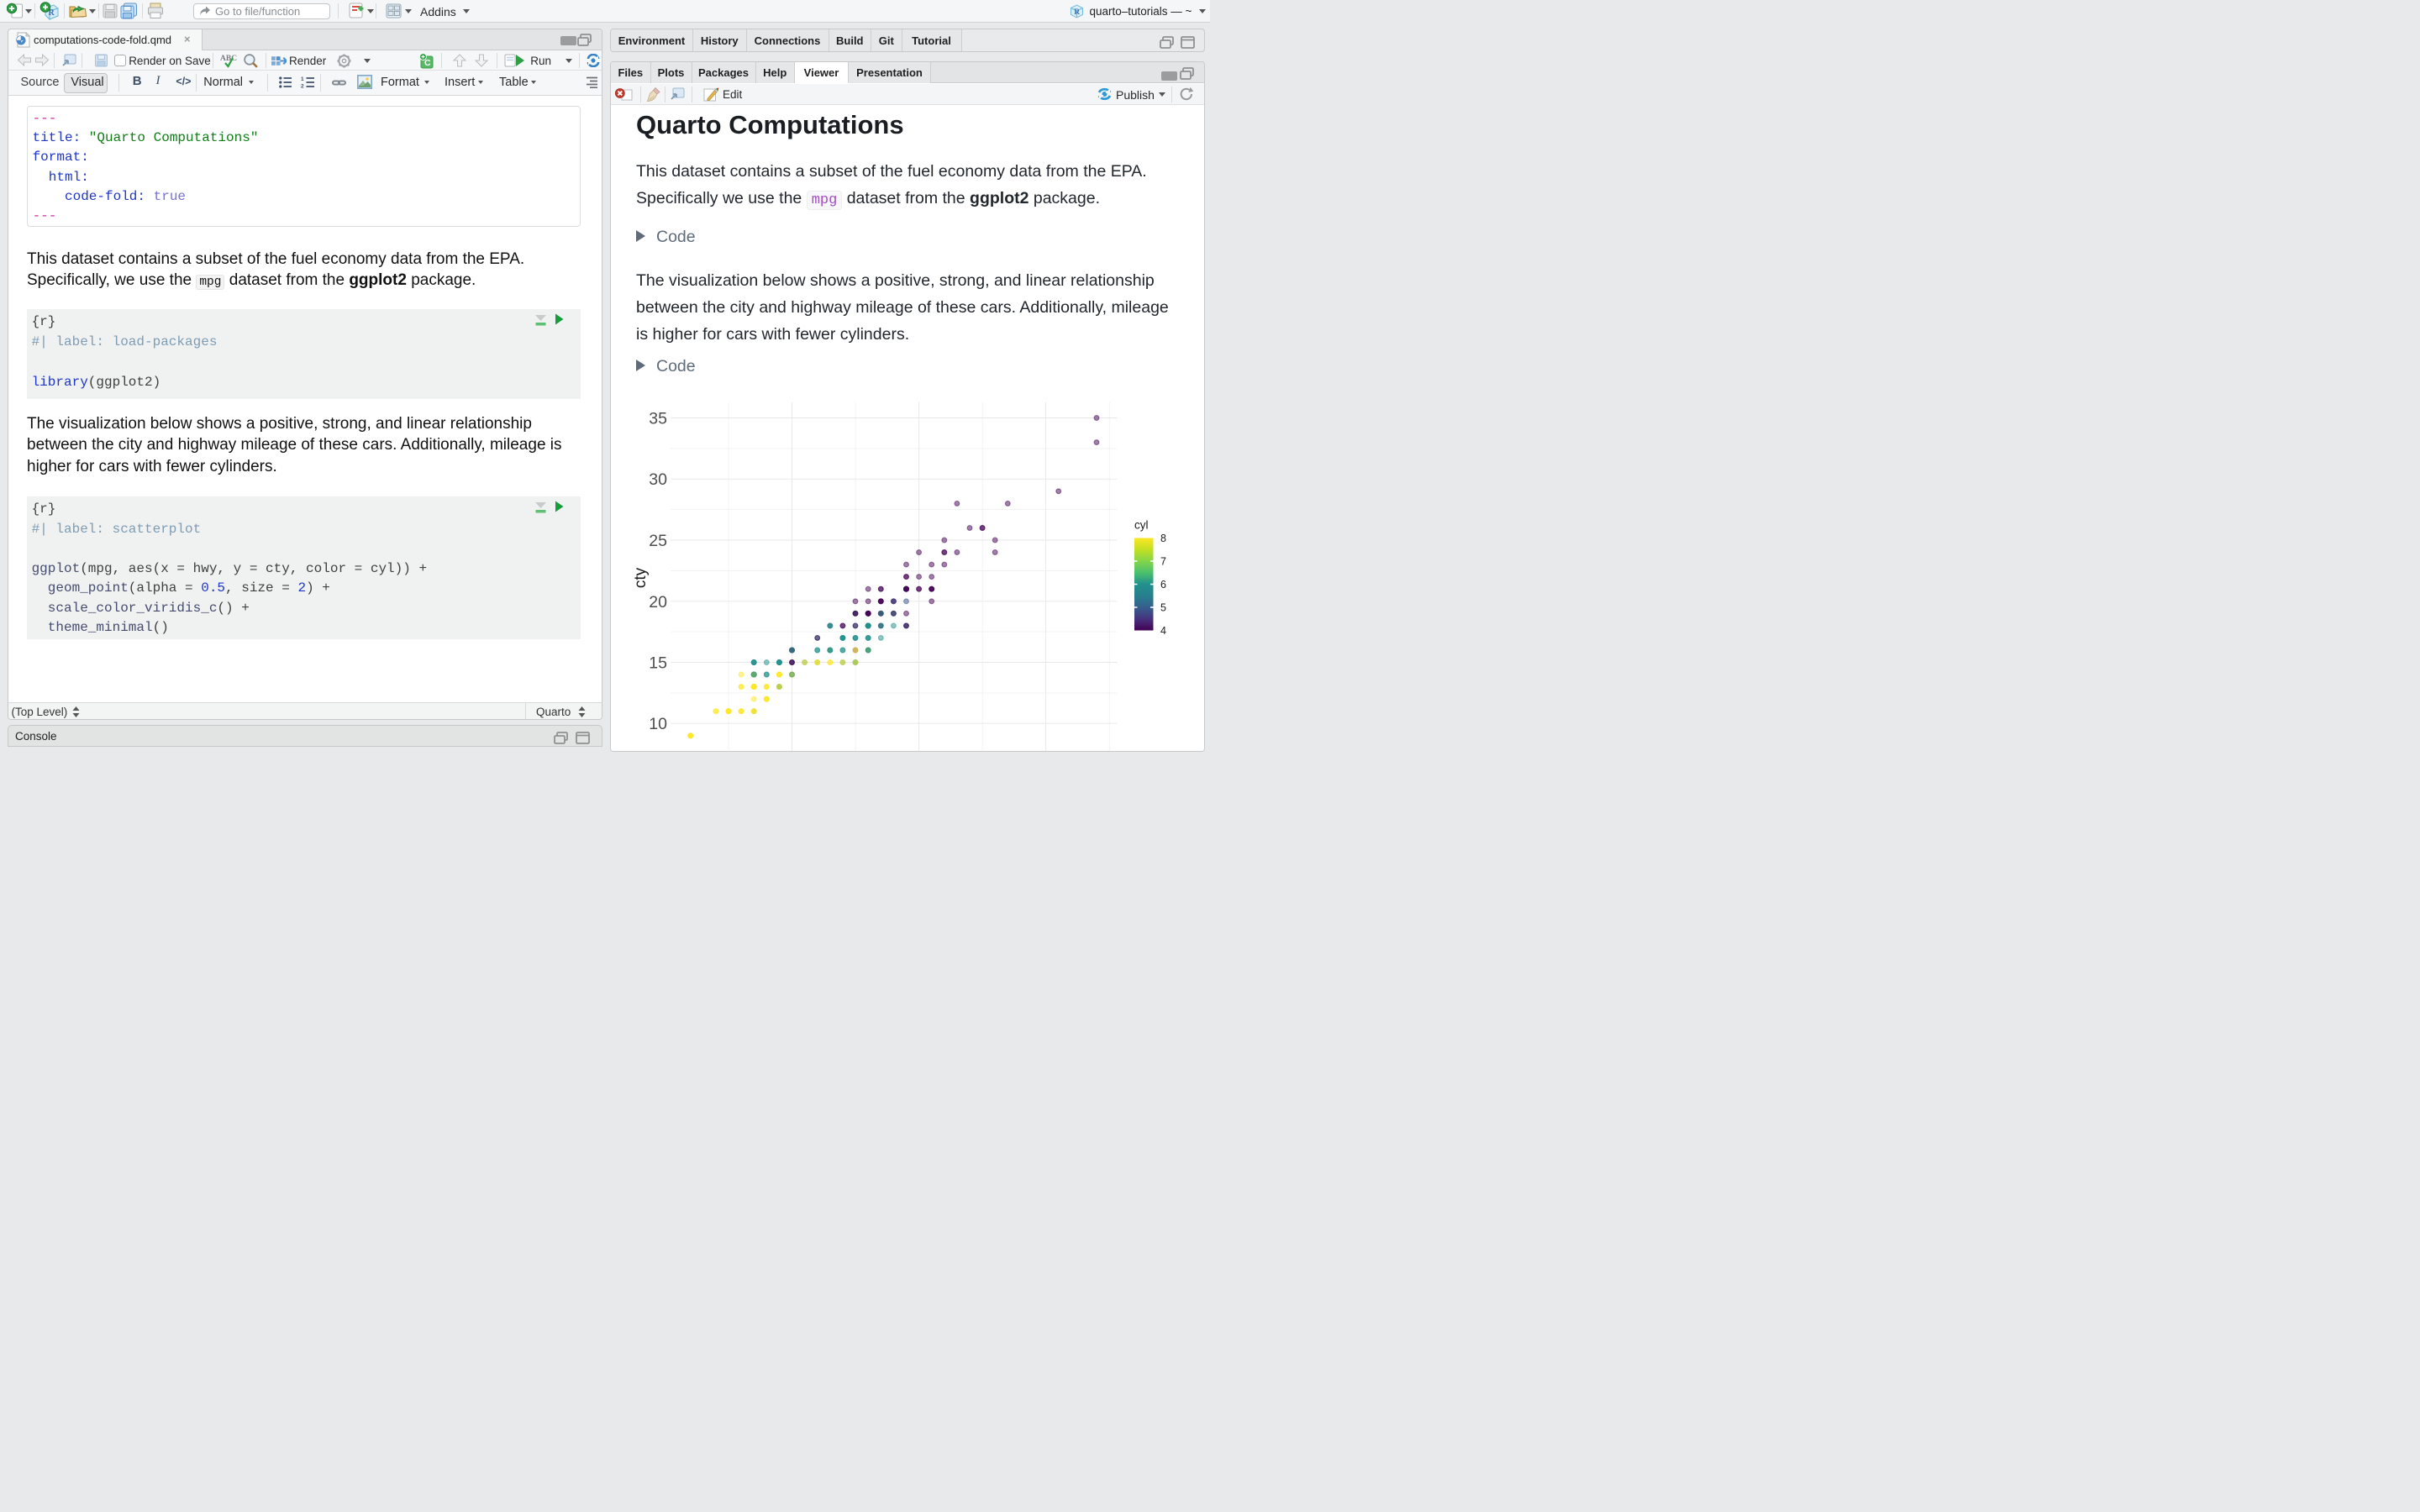 Image resolution: width=2420 pixels, height=1512 pixels. Describe the element at coordinates (1163, 561) in the screenshot. I see `svg-text: 7` at that location.